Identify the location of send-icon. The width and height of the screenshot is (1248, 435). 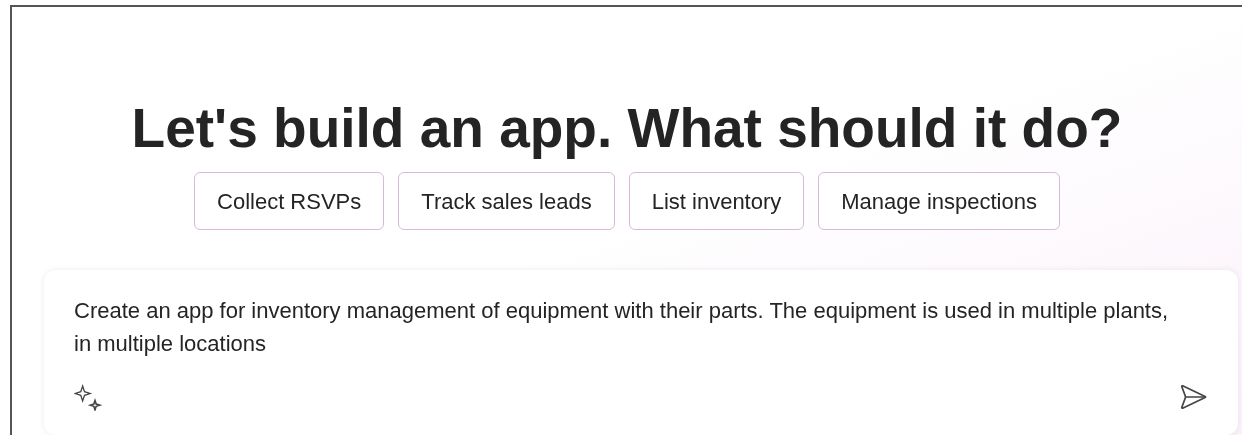
(1193, 397).